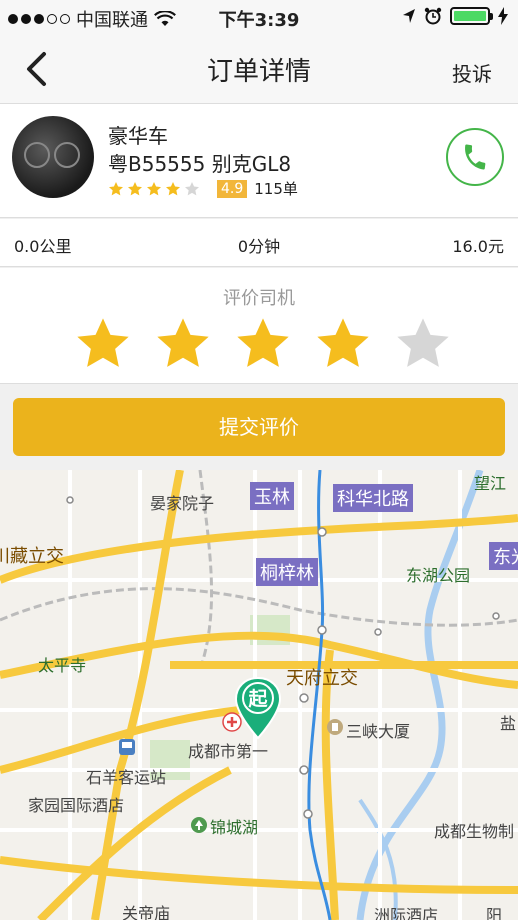  I want to click on building-icon, so click(335, 727).